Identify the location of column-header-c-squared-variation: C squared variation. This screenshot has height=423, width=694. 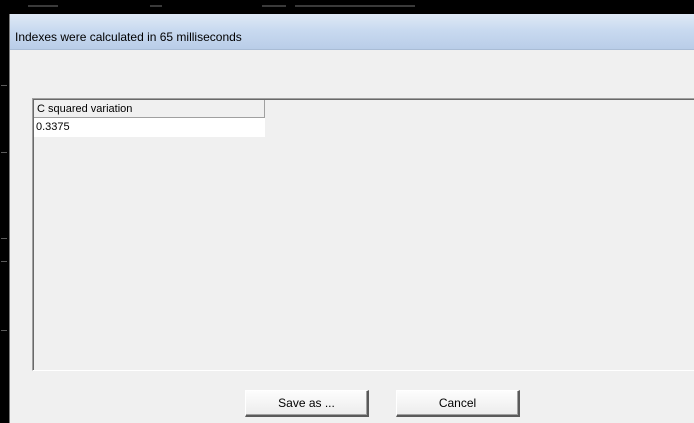
(149, 109).